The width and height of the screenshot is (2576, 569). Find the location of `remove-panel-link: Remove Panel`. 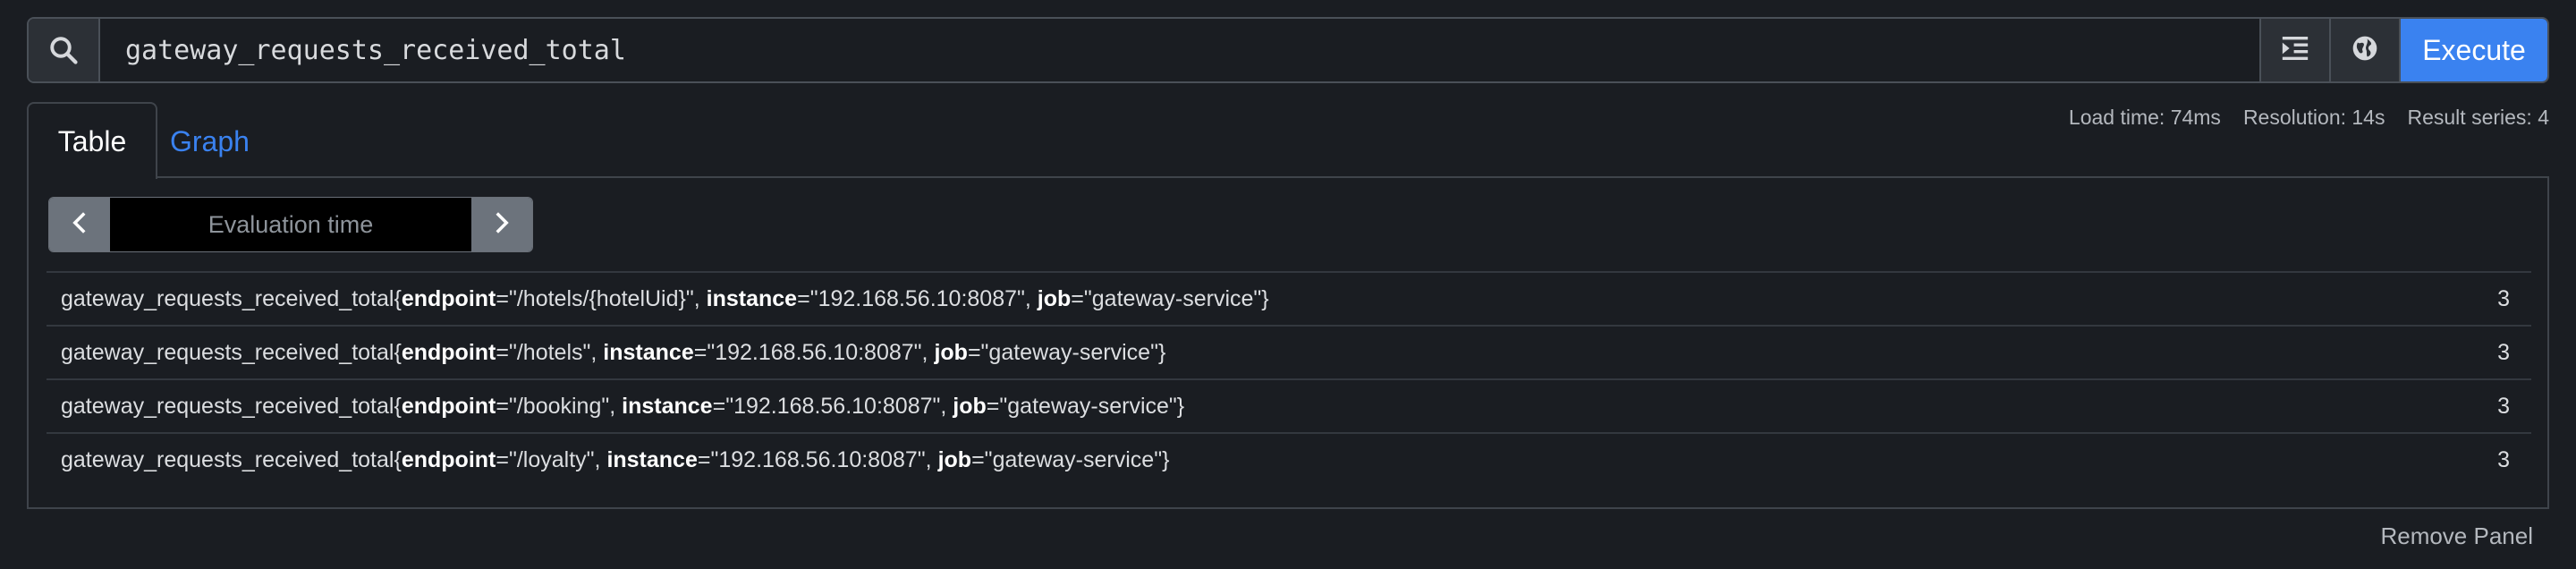

remove-panel-link: Remove Panel is located at coordinates (2456, 536).